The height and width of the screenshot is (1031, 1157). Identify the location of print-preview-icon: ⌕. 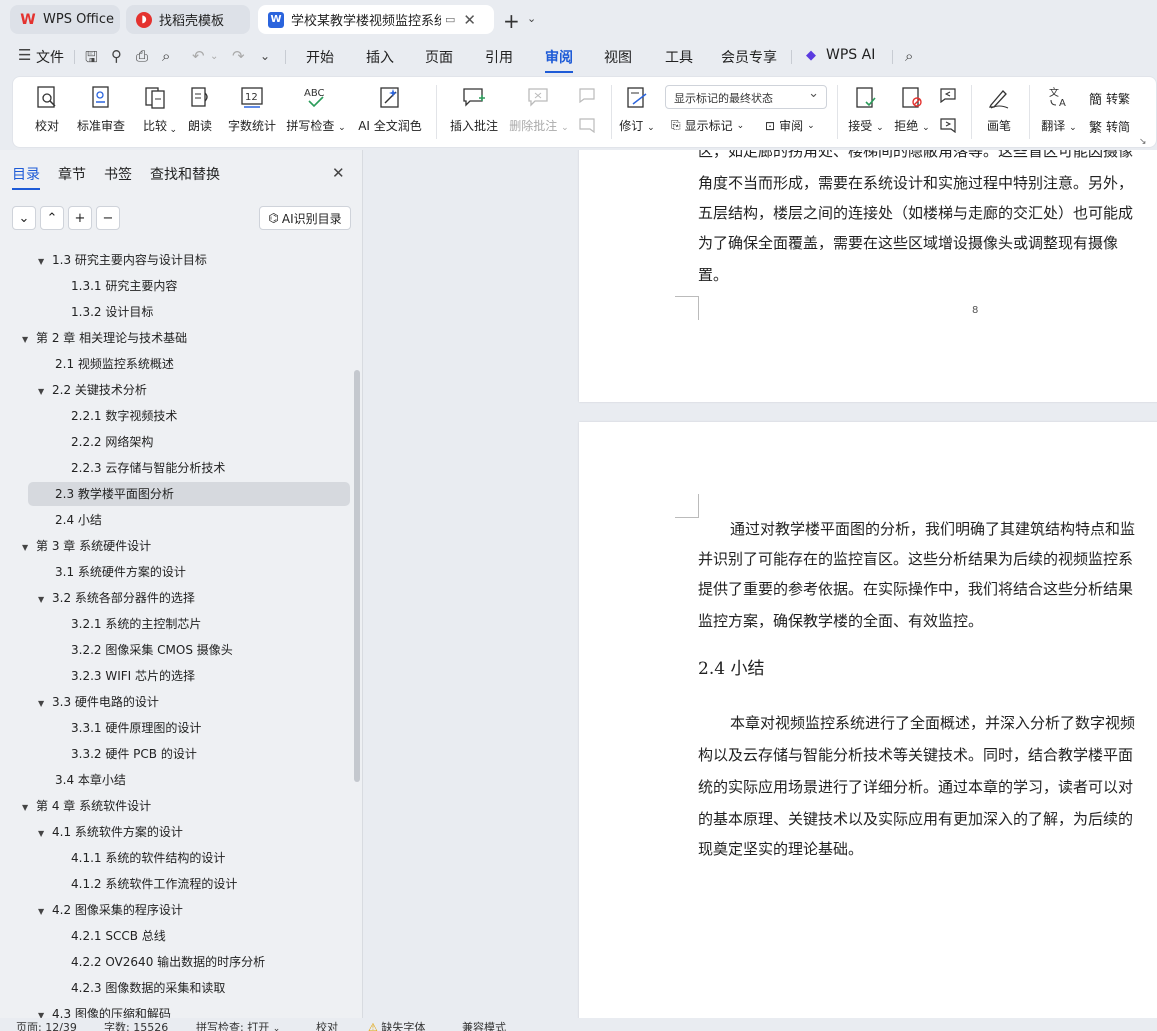
(166, 56).